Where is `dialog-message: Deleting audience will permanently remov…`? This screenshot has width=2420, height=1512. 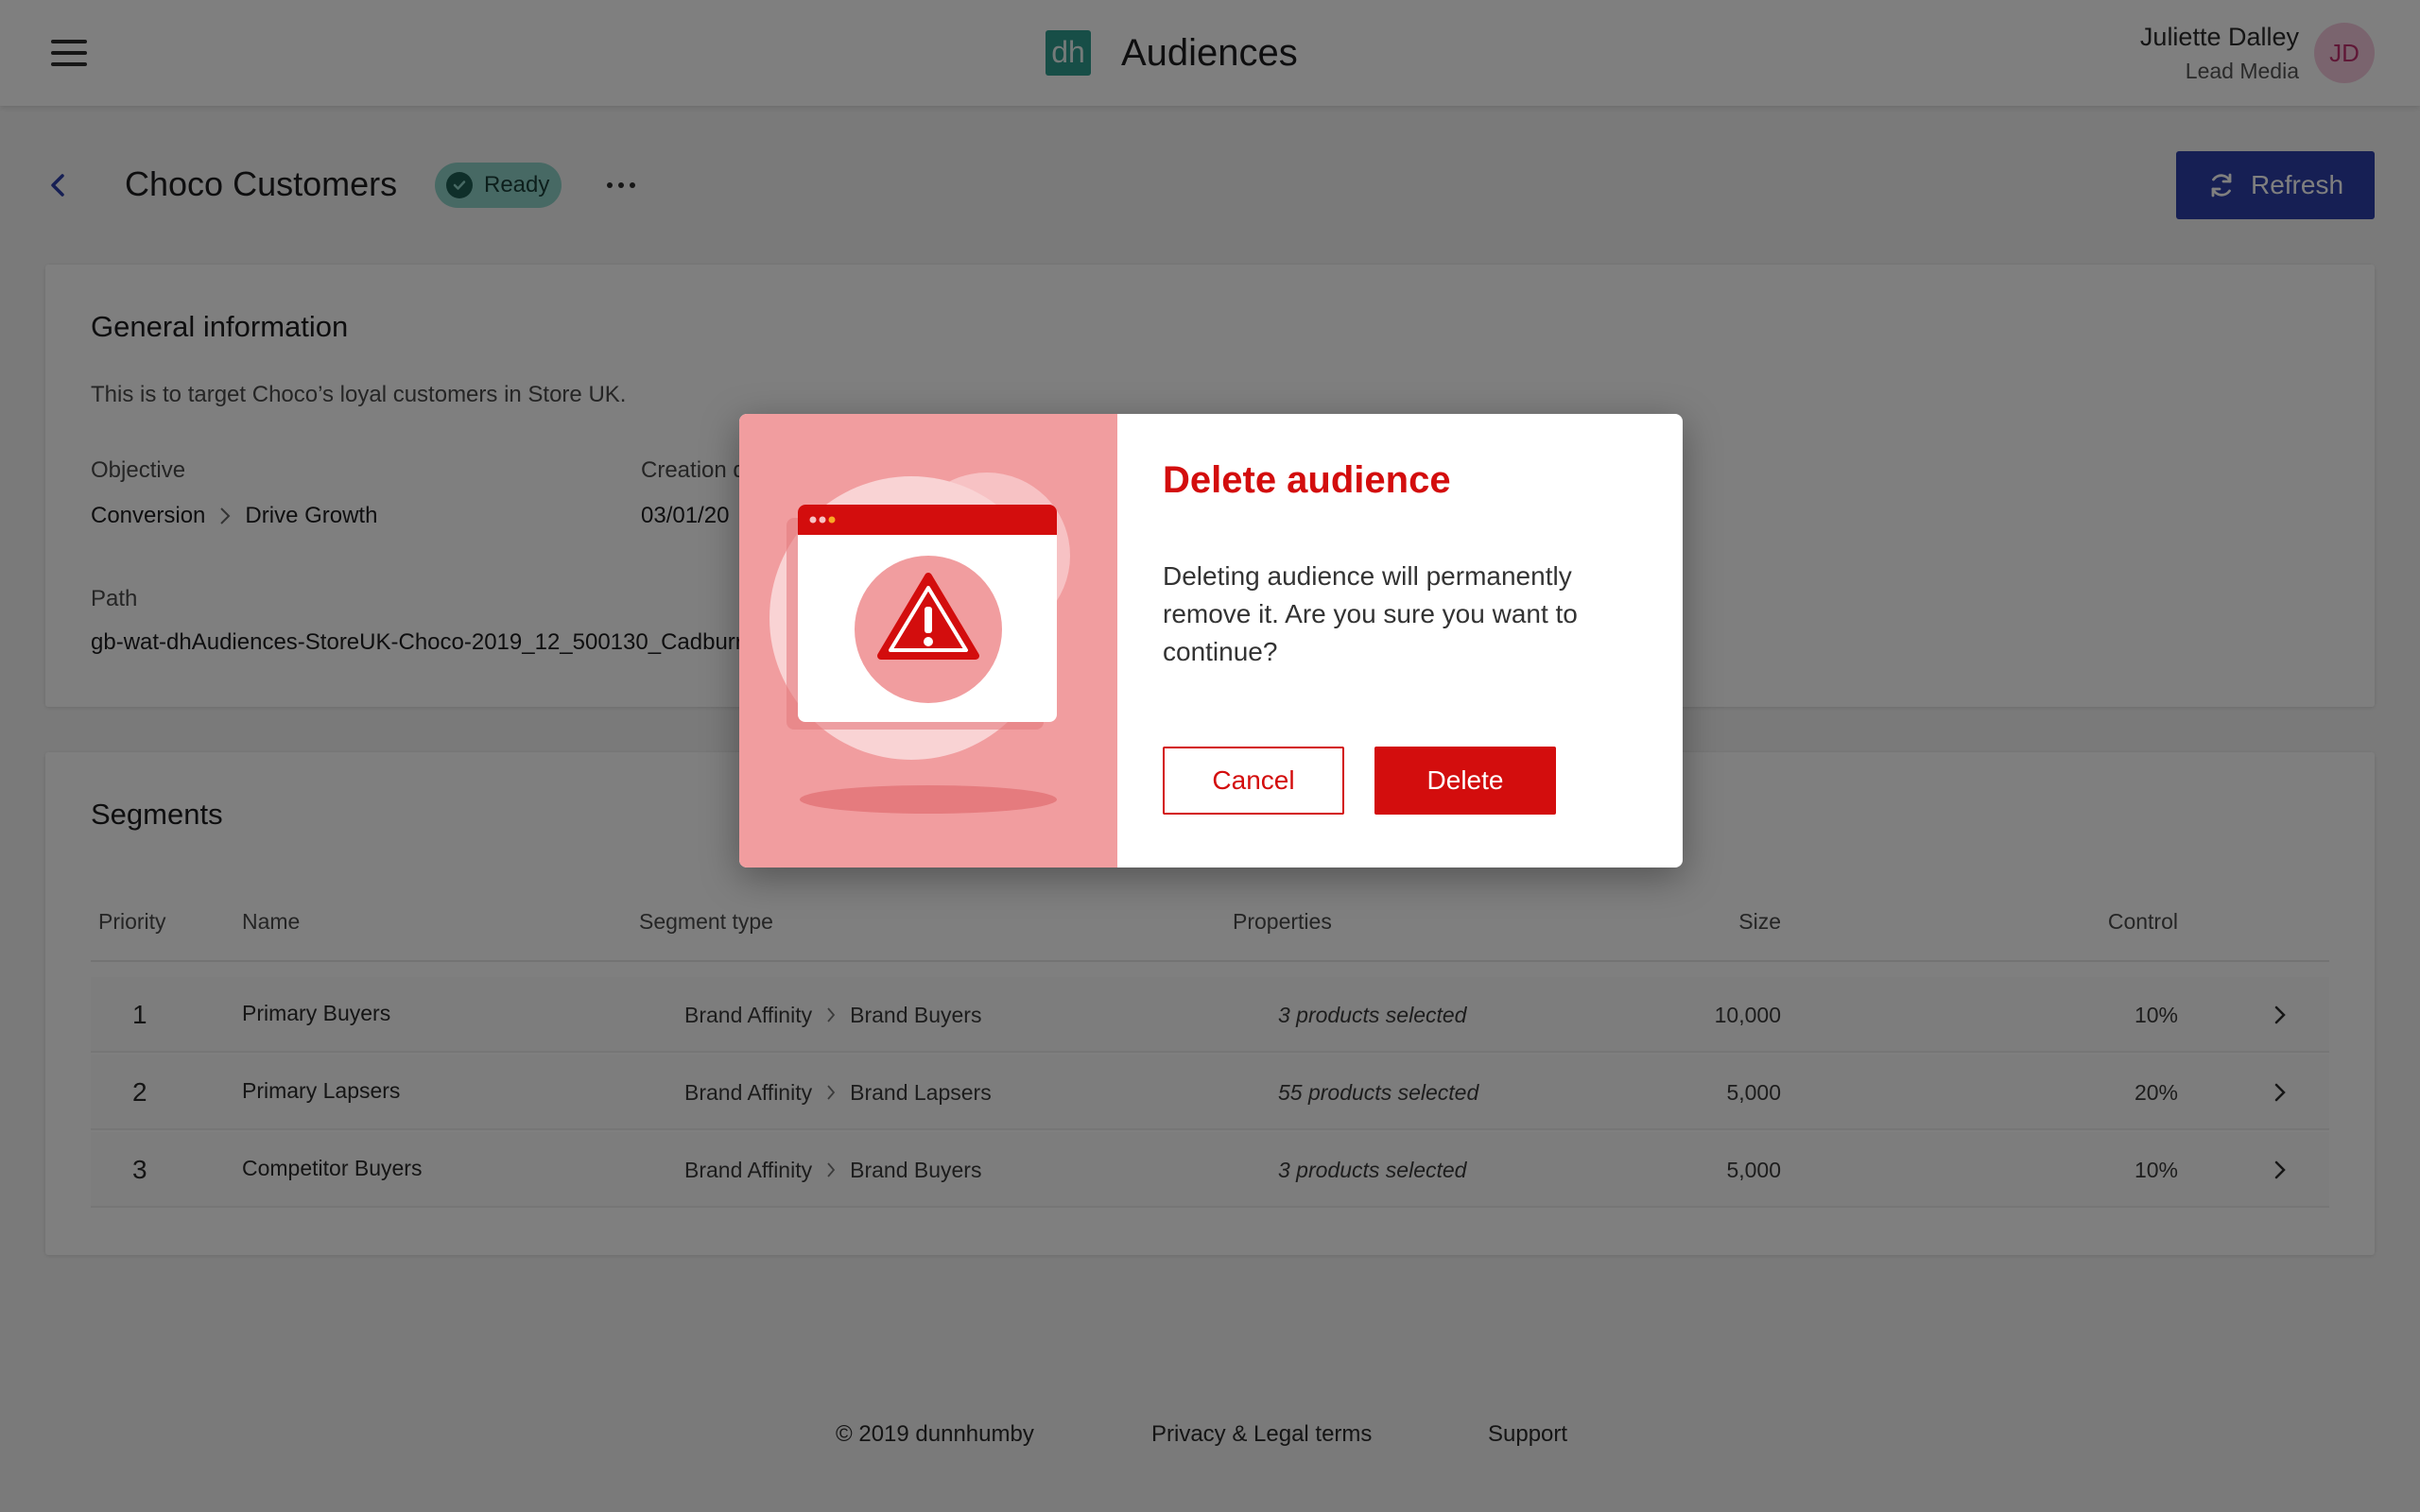
dialog-message: Deleting audience will permanently remov… is located at coordinates (1370, 613).